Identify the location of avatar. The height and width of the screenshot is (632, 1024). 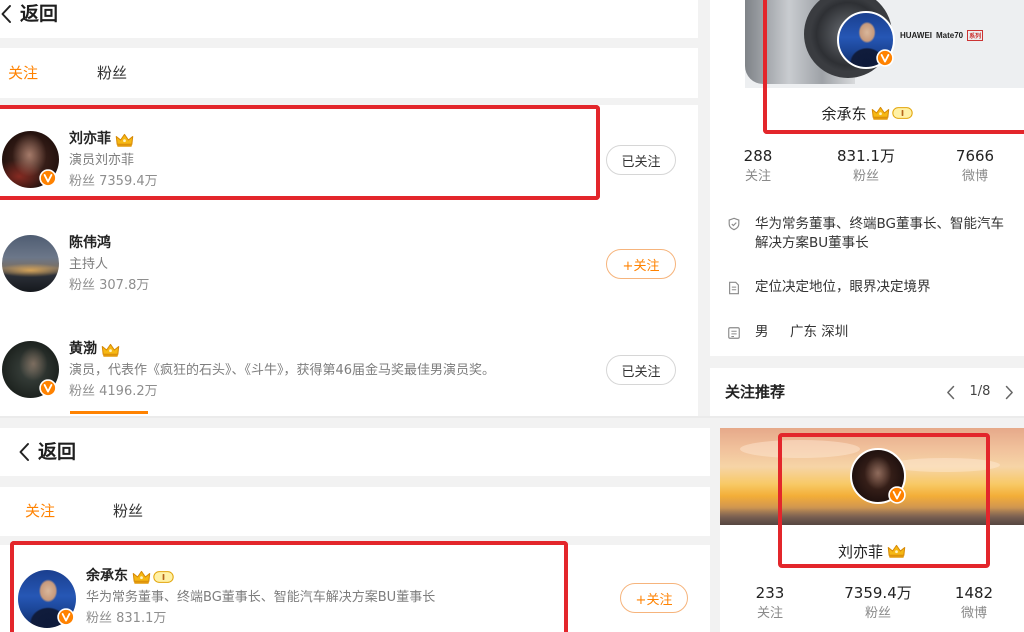
(30, 263).